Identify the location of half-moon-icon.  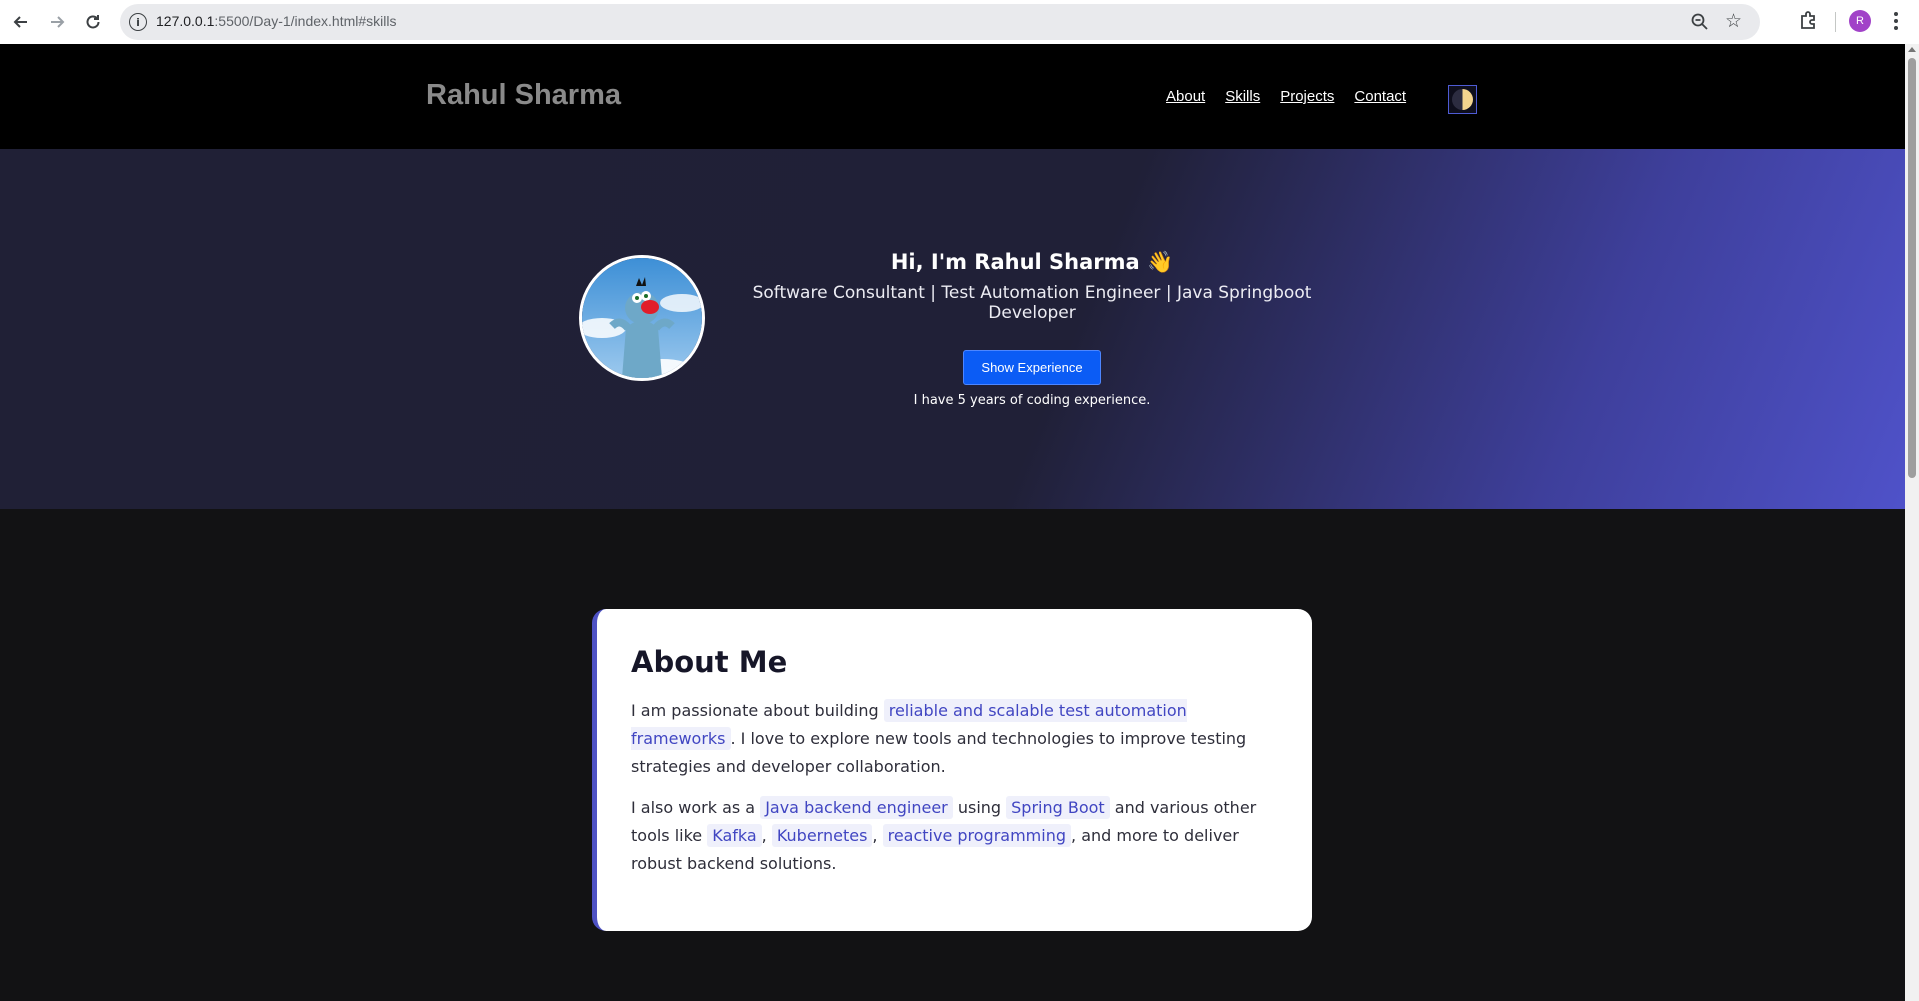
(1462, 99).